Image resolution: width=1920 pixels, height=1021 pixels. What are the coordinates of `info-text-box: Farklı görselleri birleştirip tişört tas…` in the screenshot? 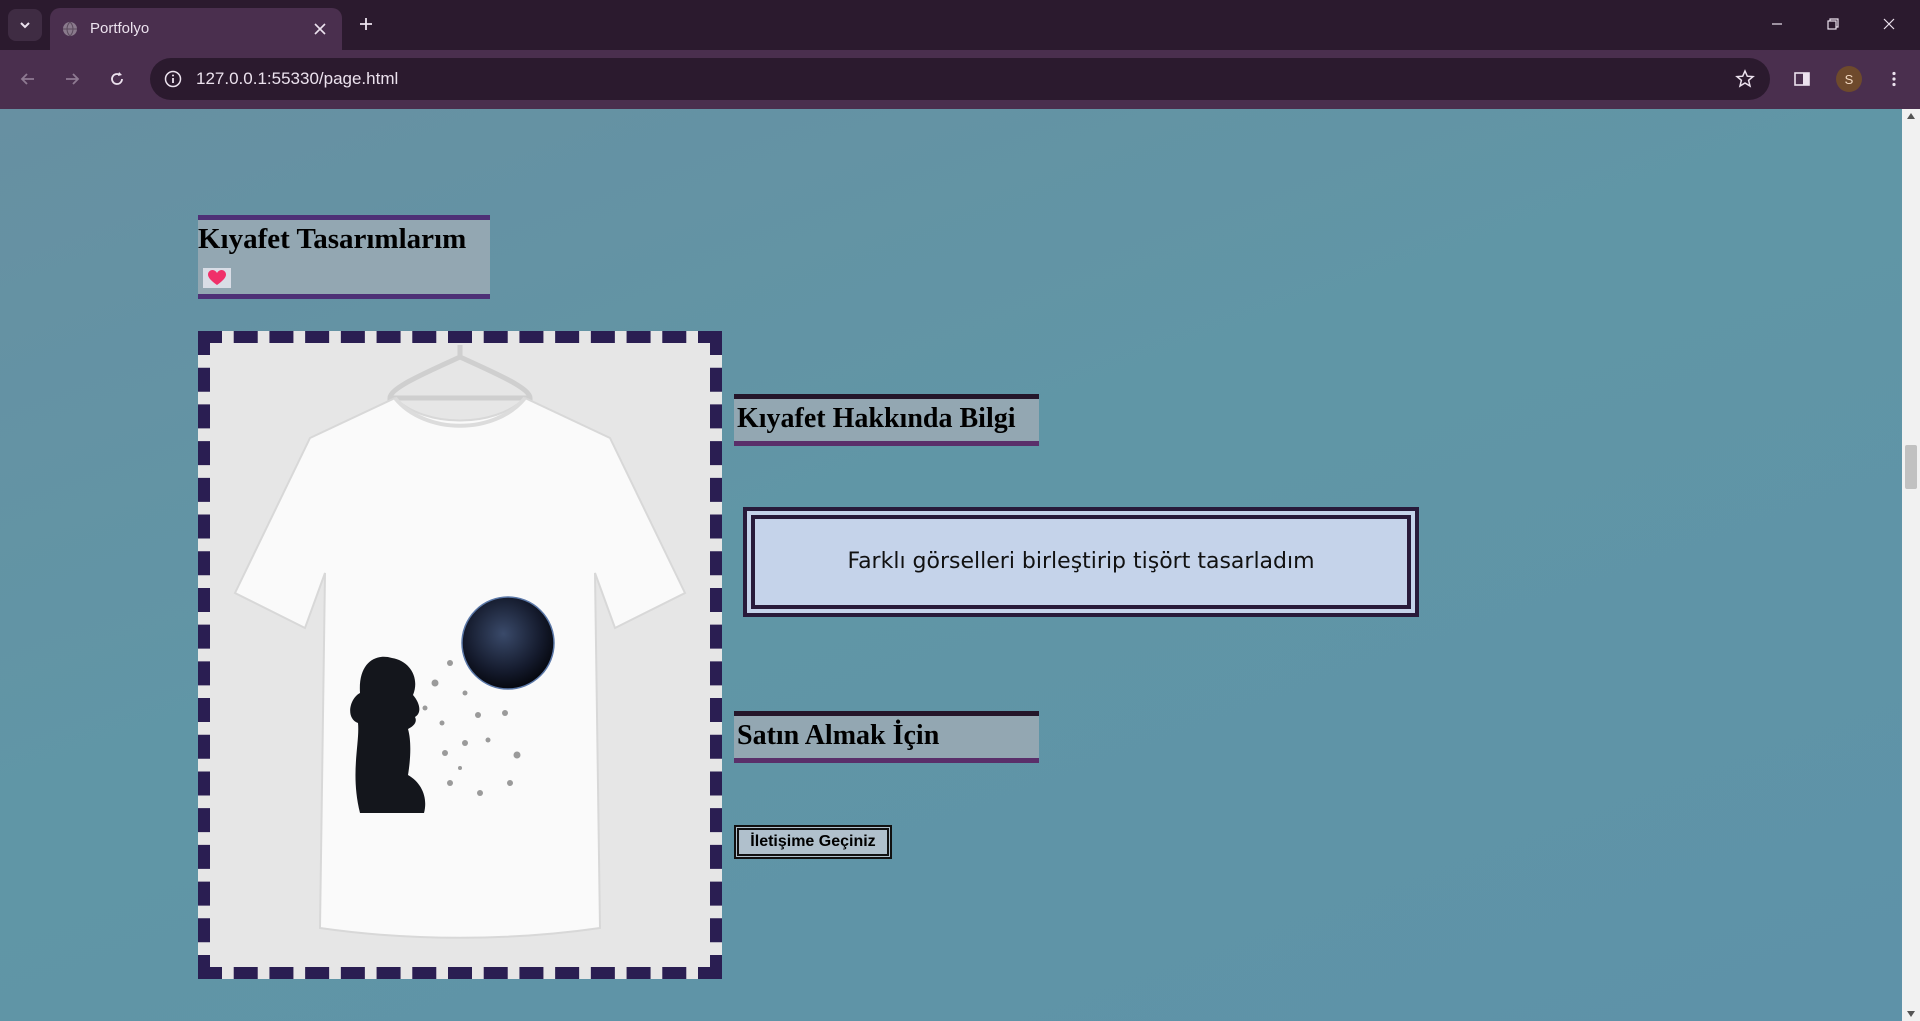 It's located at (1081, 562).